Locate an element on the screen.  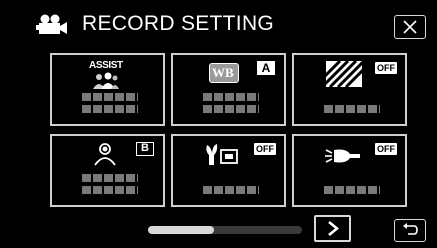
tile-assist: ASSIST is located at coordinates (107, 89).